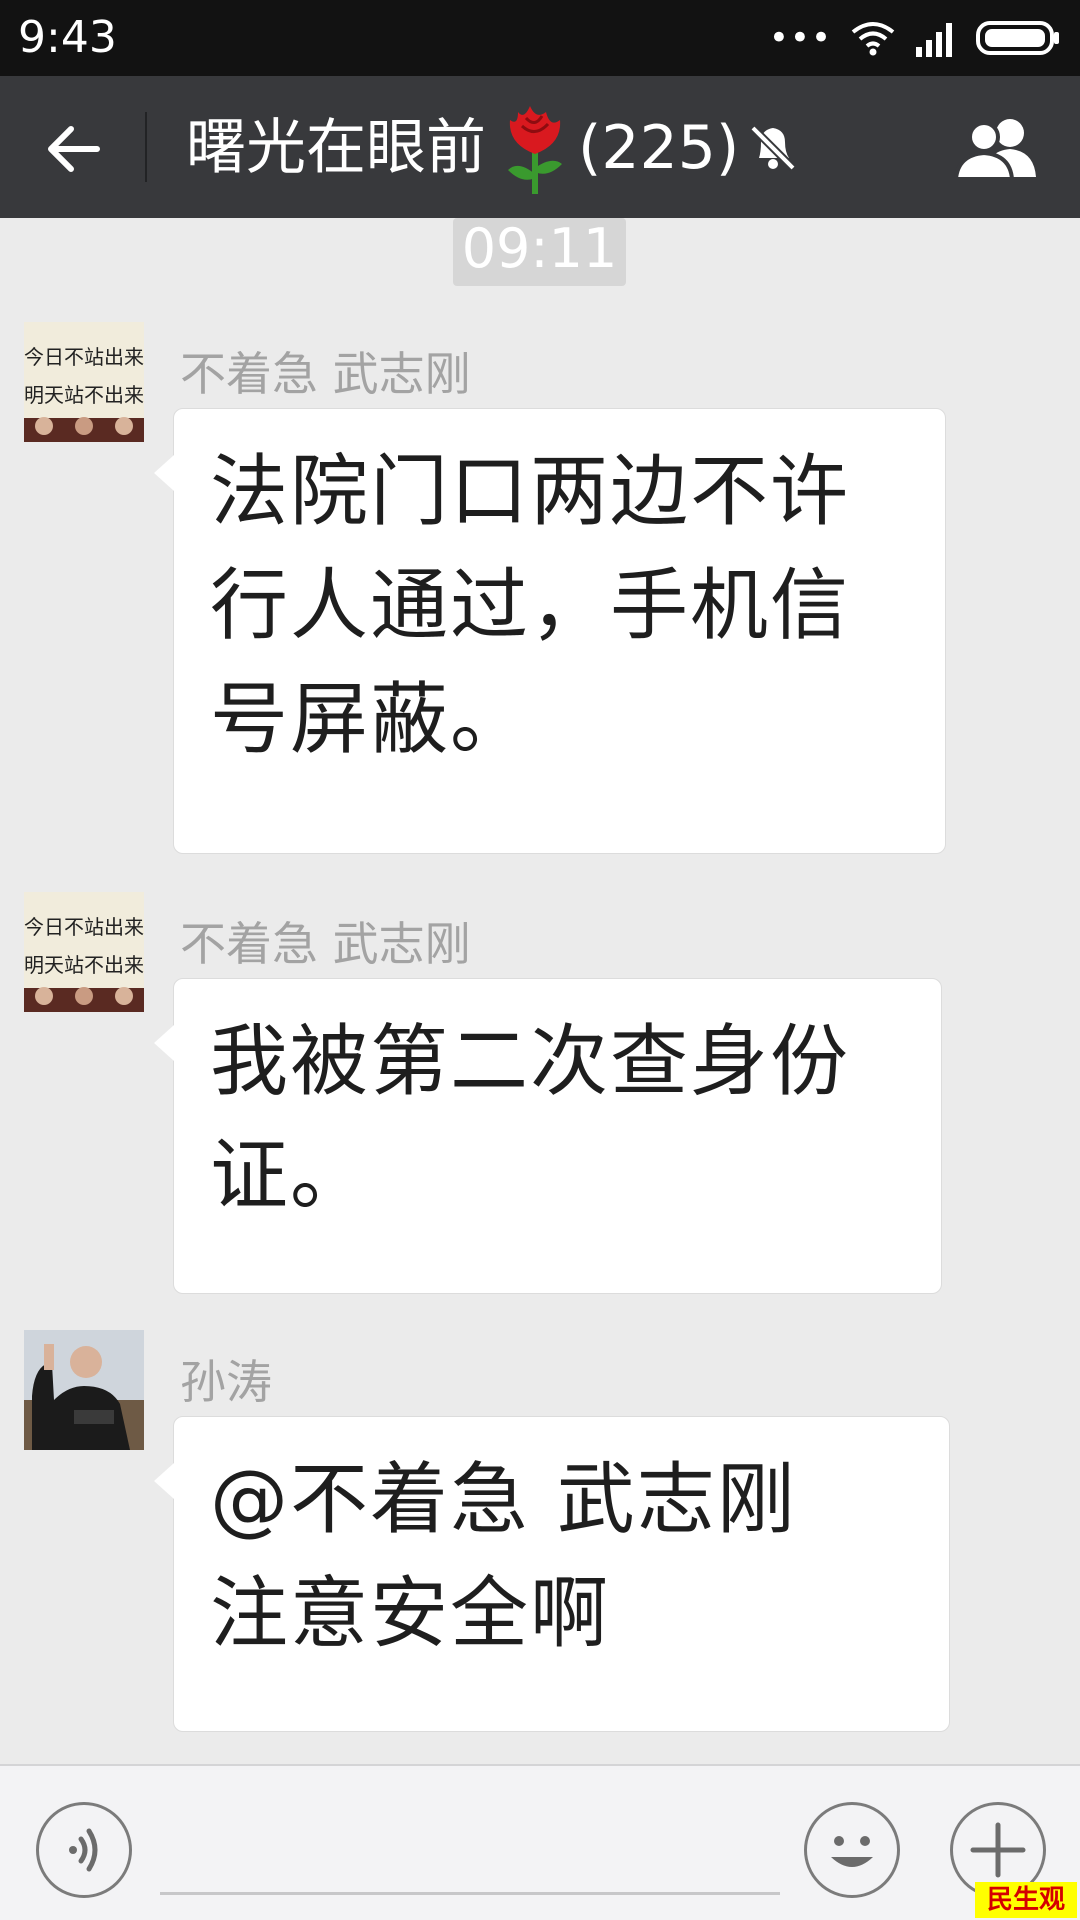  Describe the element at coordinates (530, 606) in the screenshot. I see `message-line: 行人通过，手机信` at that location.